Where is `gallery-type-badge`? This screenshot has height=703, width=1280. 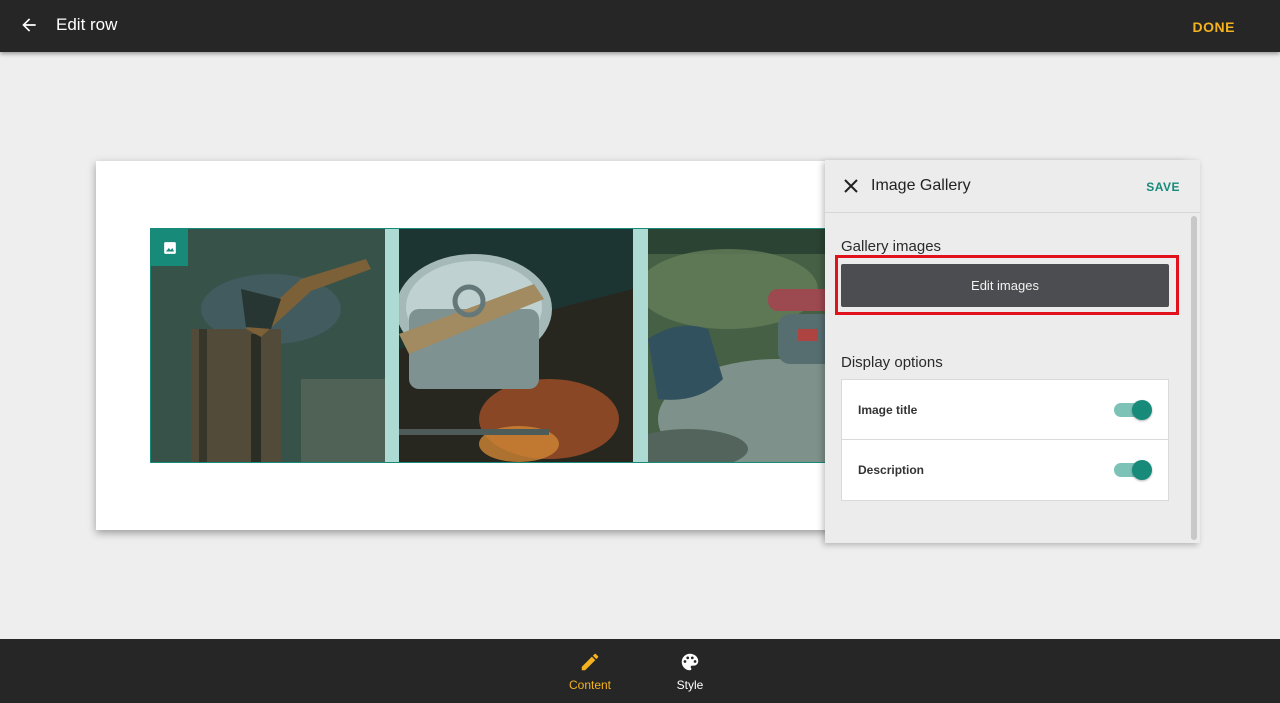 gallery-type-badge is located at coordinates (169, 247).